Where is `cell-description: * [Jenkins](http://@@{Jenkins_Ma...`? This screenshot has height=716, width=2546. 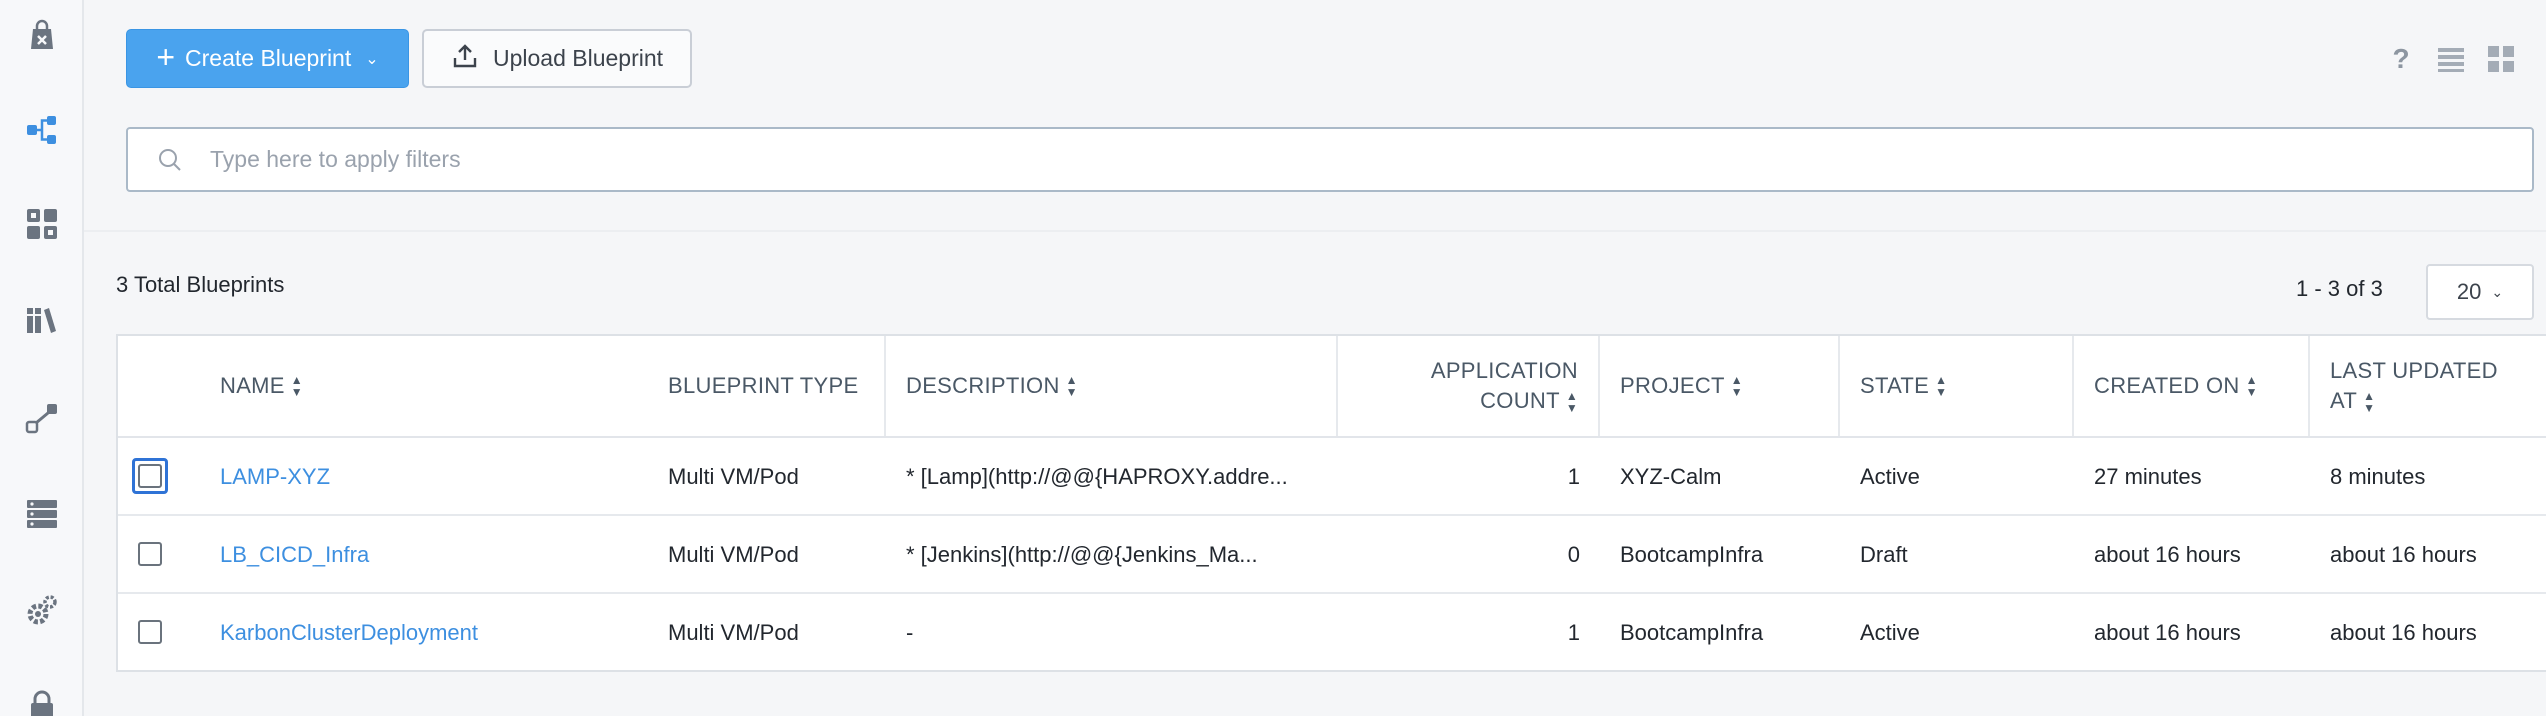
cell-description: * [Jenkins](http://@@{Jenkins_Ma... is located at coordinates (1082, 554).